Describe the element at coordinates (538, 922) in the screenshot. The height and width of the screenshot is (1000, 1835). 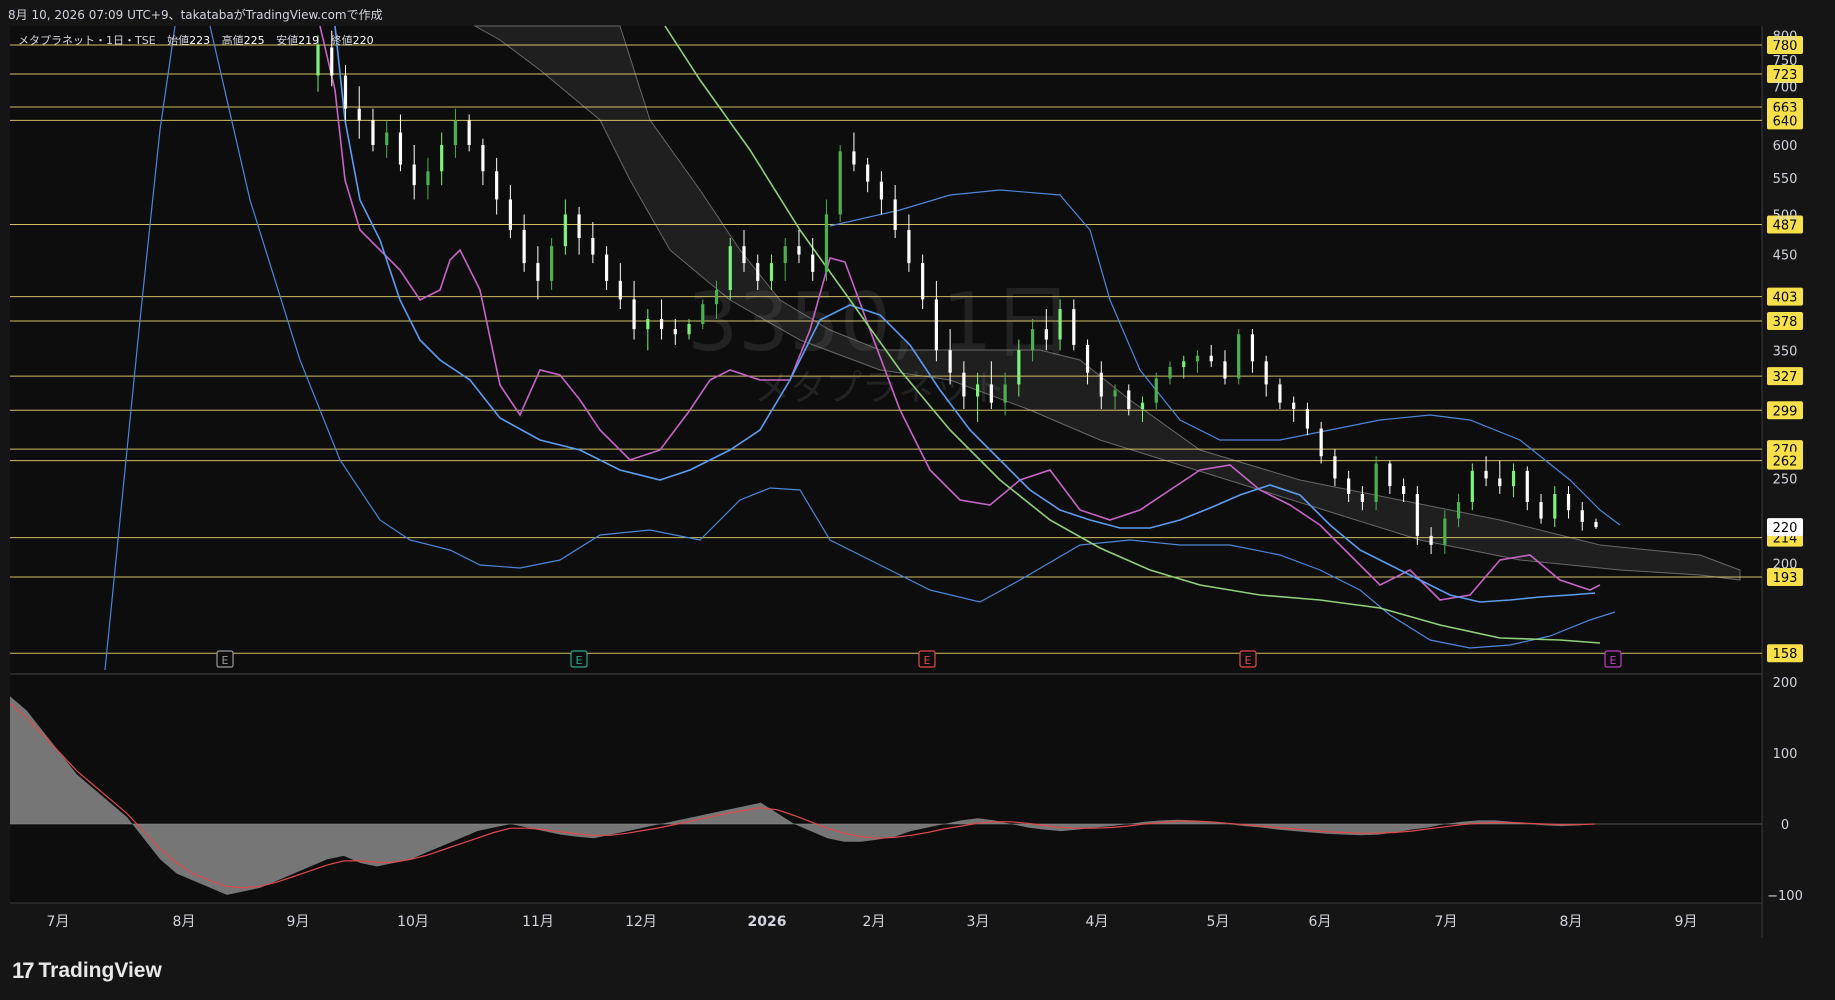
I see `time-tick-label: 11月` at that location.